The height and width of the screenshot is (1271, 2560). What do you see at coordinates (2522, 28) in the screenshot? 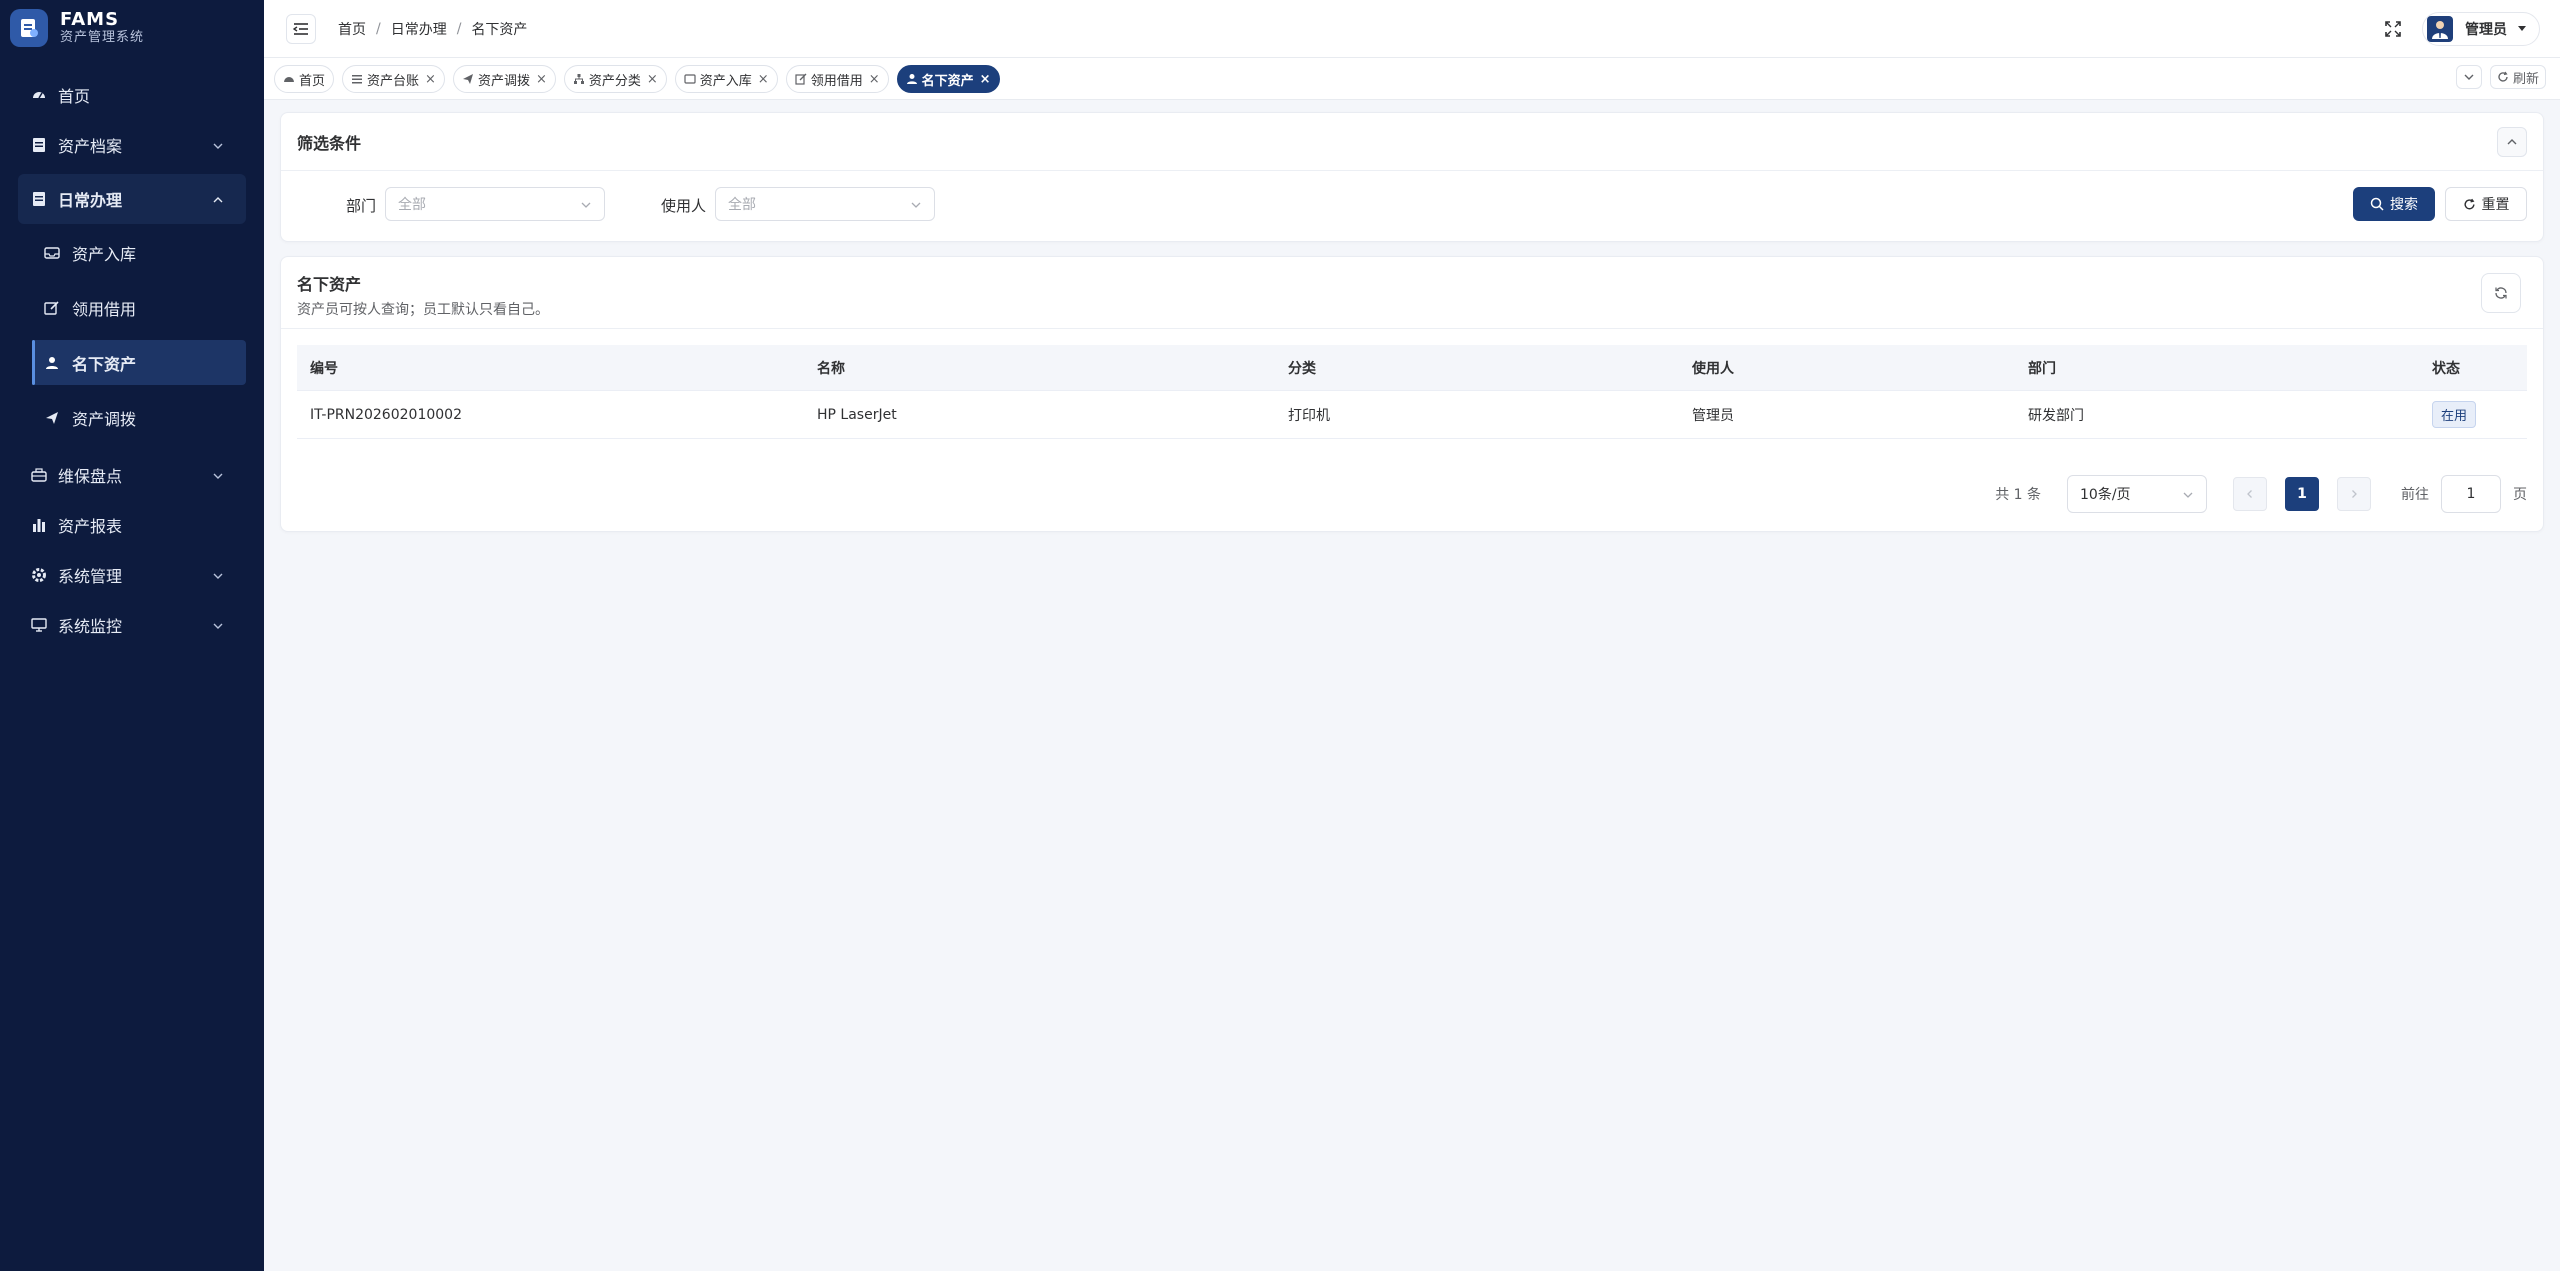
I see `caret-down-icon` at bounding box center [2522, 28].